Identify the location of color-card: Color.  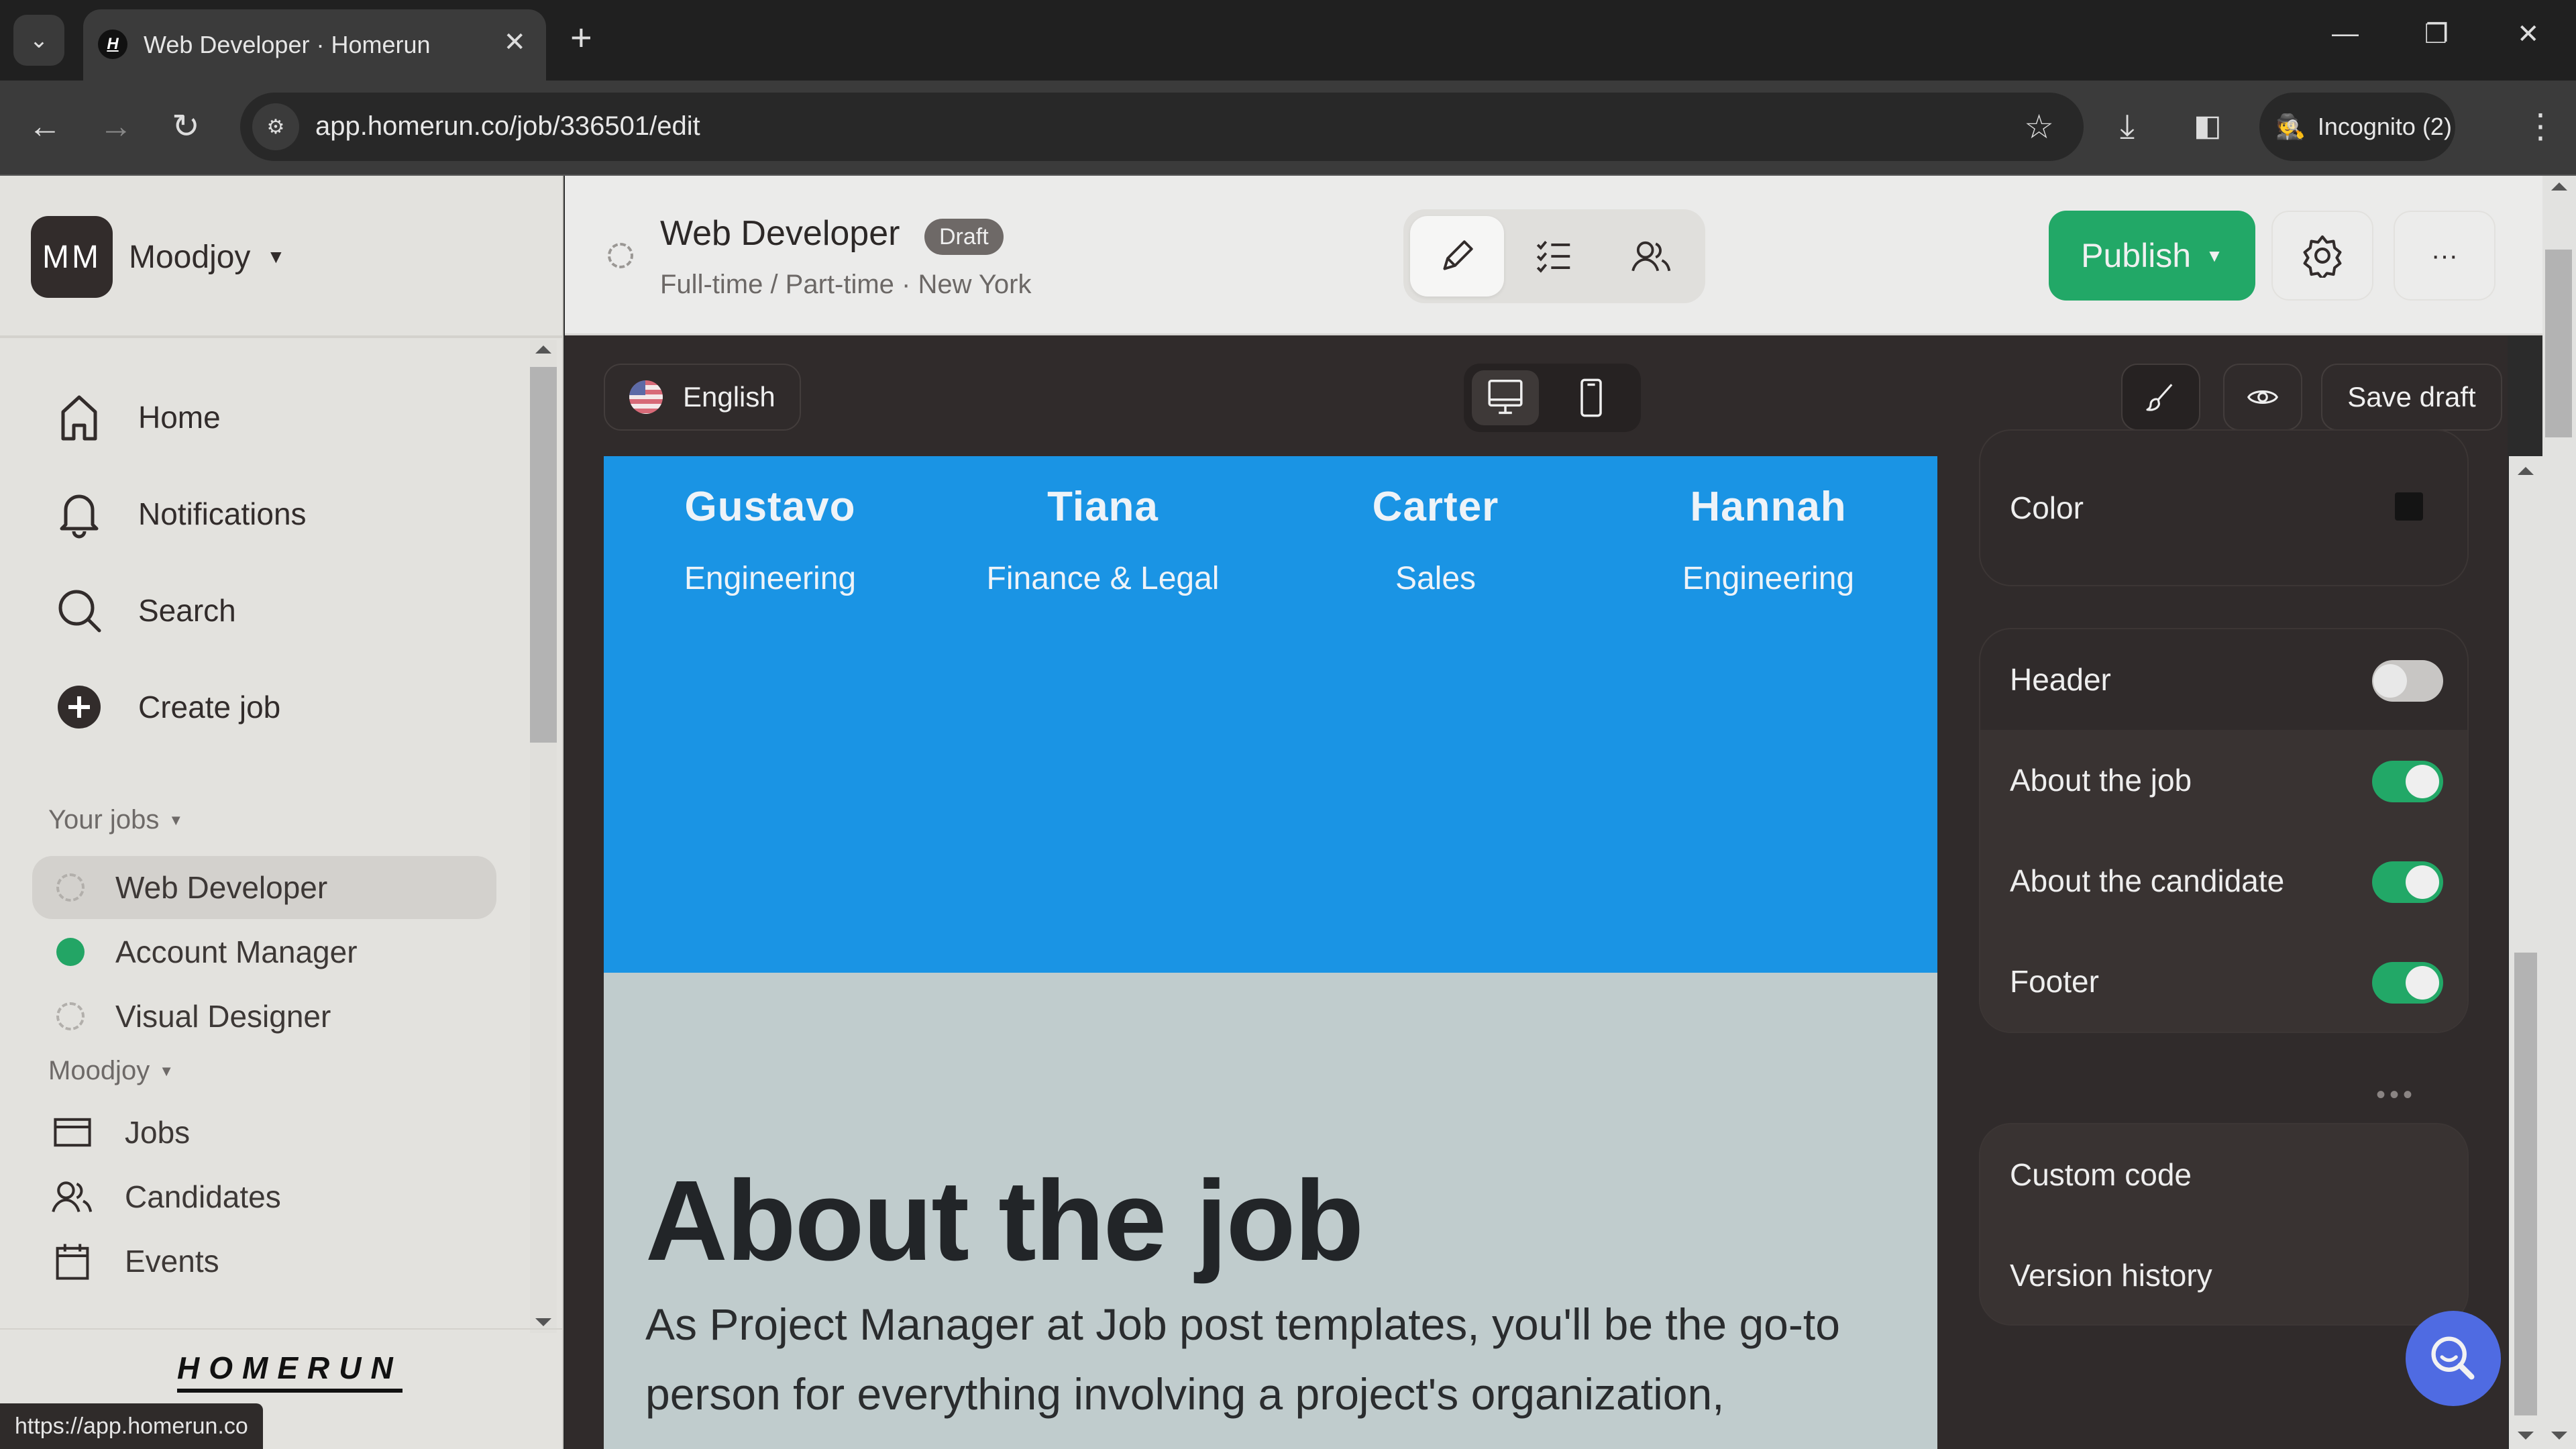
(2224, 507).